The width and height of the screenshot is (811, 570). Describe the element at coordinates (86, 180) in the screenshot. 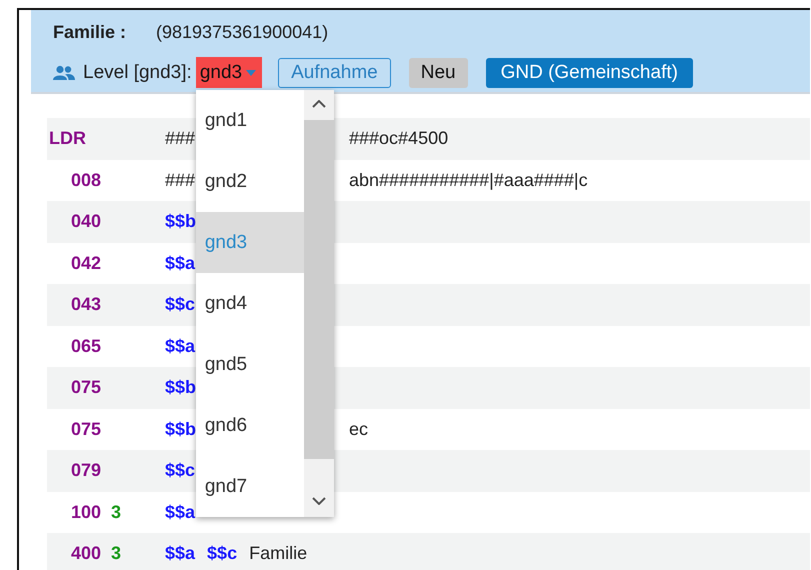

I see `field-tag: 008` at that location.